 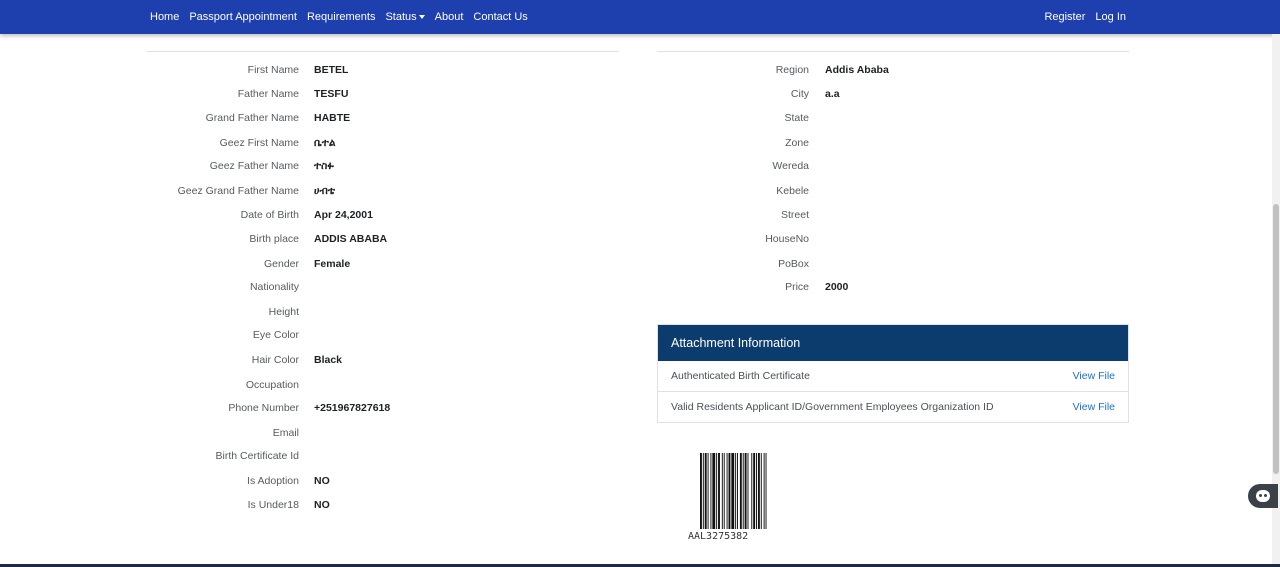 What do you see at coordinates (790, 166) in the screenshot?
I see `field-label: Wereda` at bounding box center [790, 166].